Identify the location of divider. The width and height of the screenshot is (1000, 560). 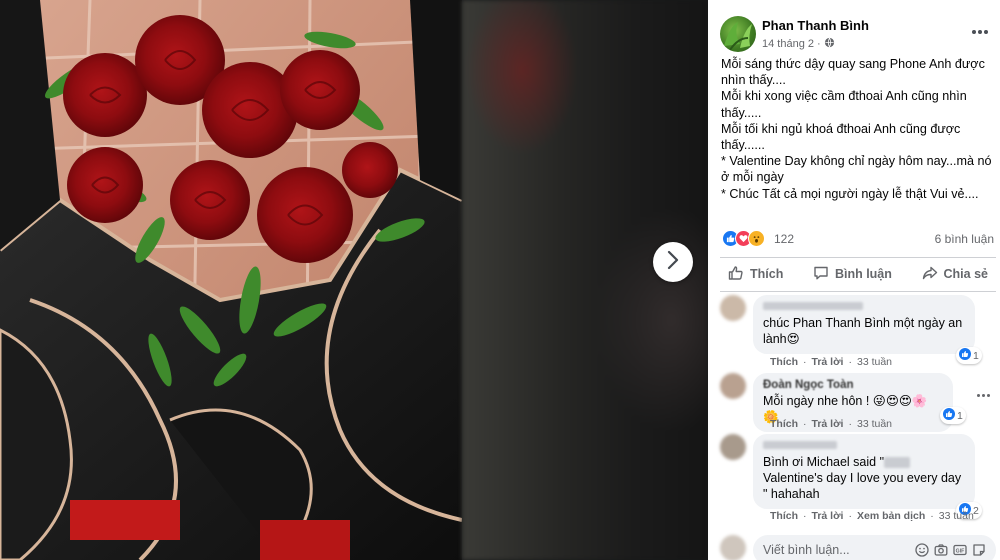
(858, 291).